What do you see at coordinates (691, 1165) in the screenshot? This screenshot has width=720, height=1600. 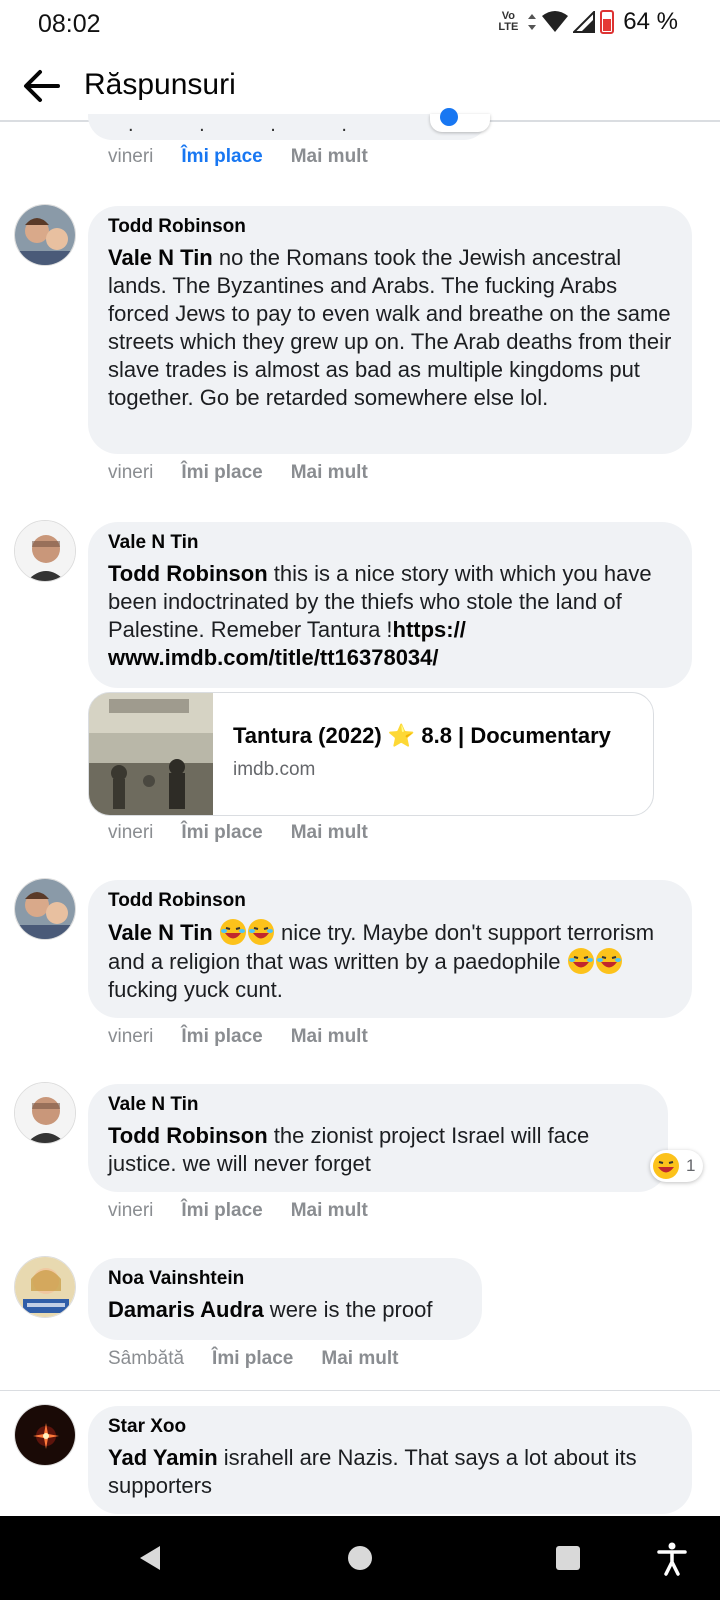 I see `reaction-count: 1` at bounding box center [691, 1165].